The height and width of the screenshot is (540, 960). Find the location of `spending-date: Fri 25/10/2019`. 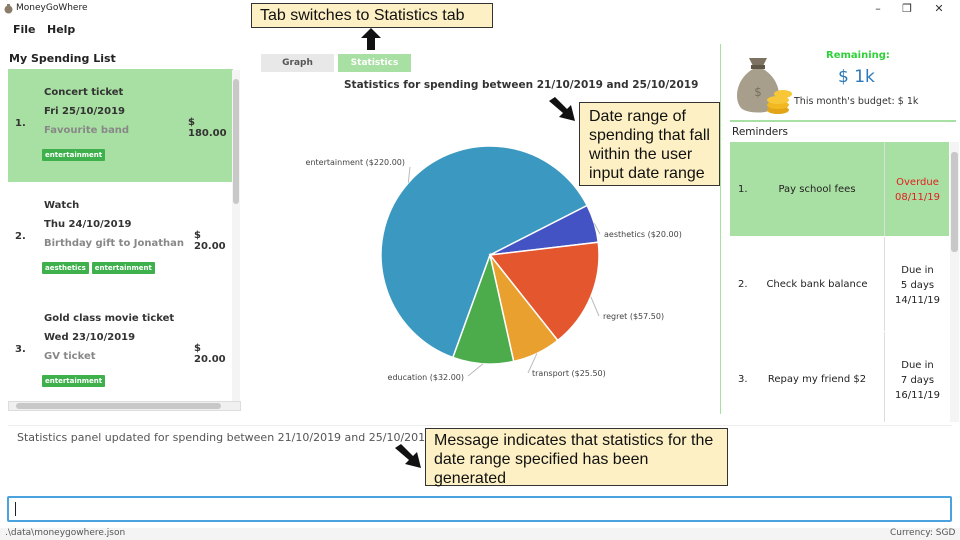

spending-date: Fri 25/10/2019 is located at coordinates (85, 111).